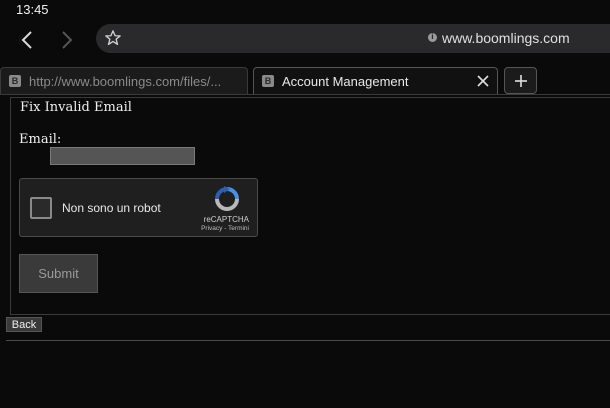 Image resolution: width=610 pixels, height=408 pixels. I want to click on fieldset-legend: Fix Invalid Email, so click(76, 107).